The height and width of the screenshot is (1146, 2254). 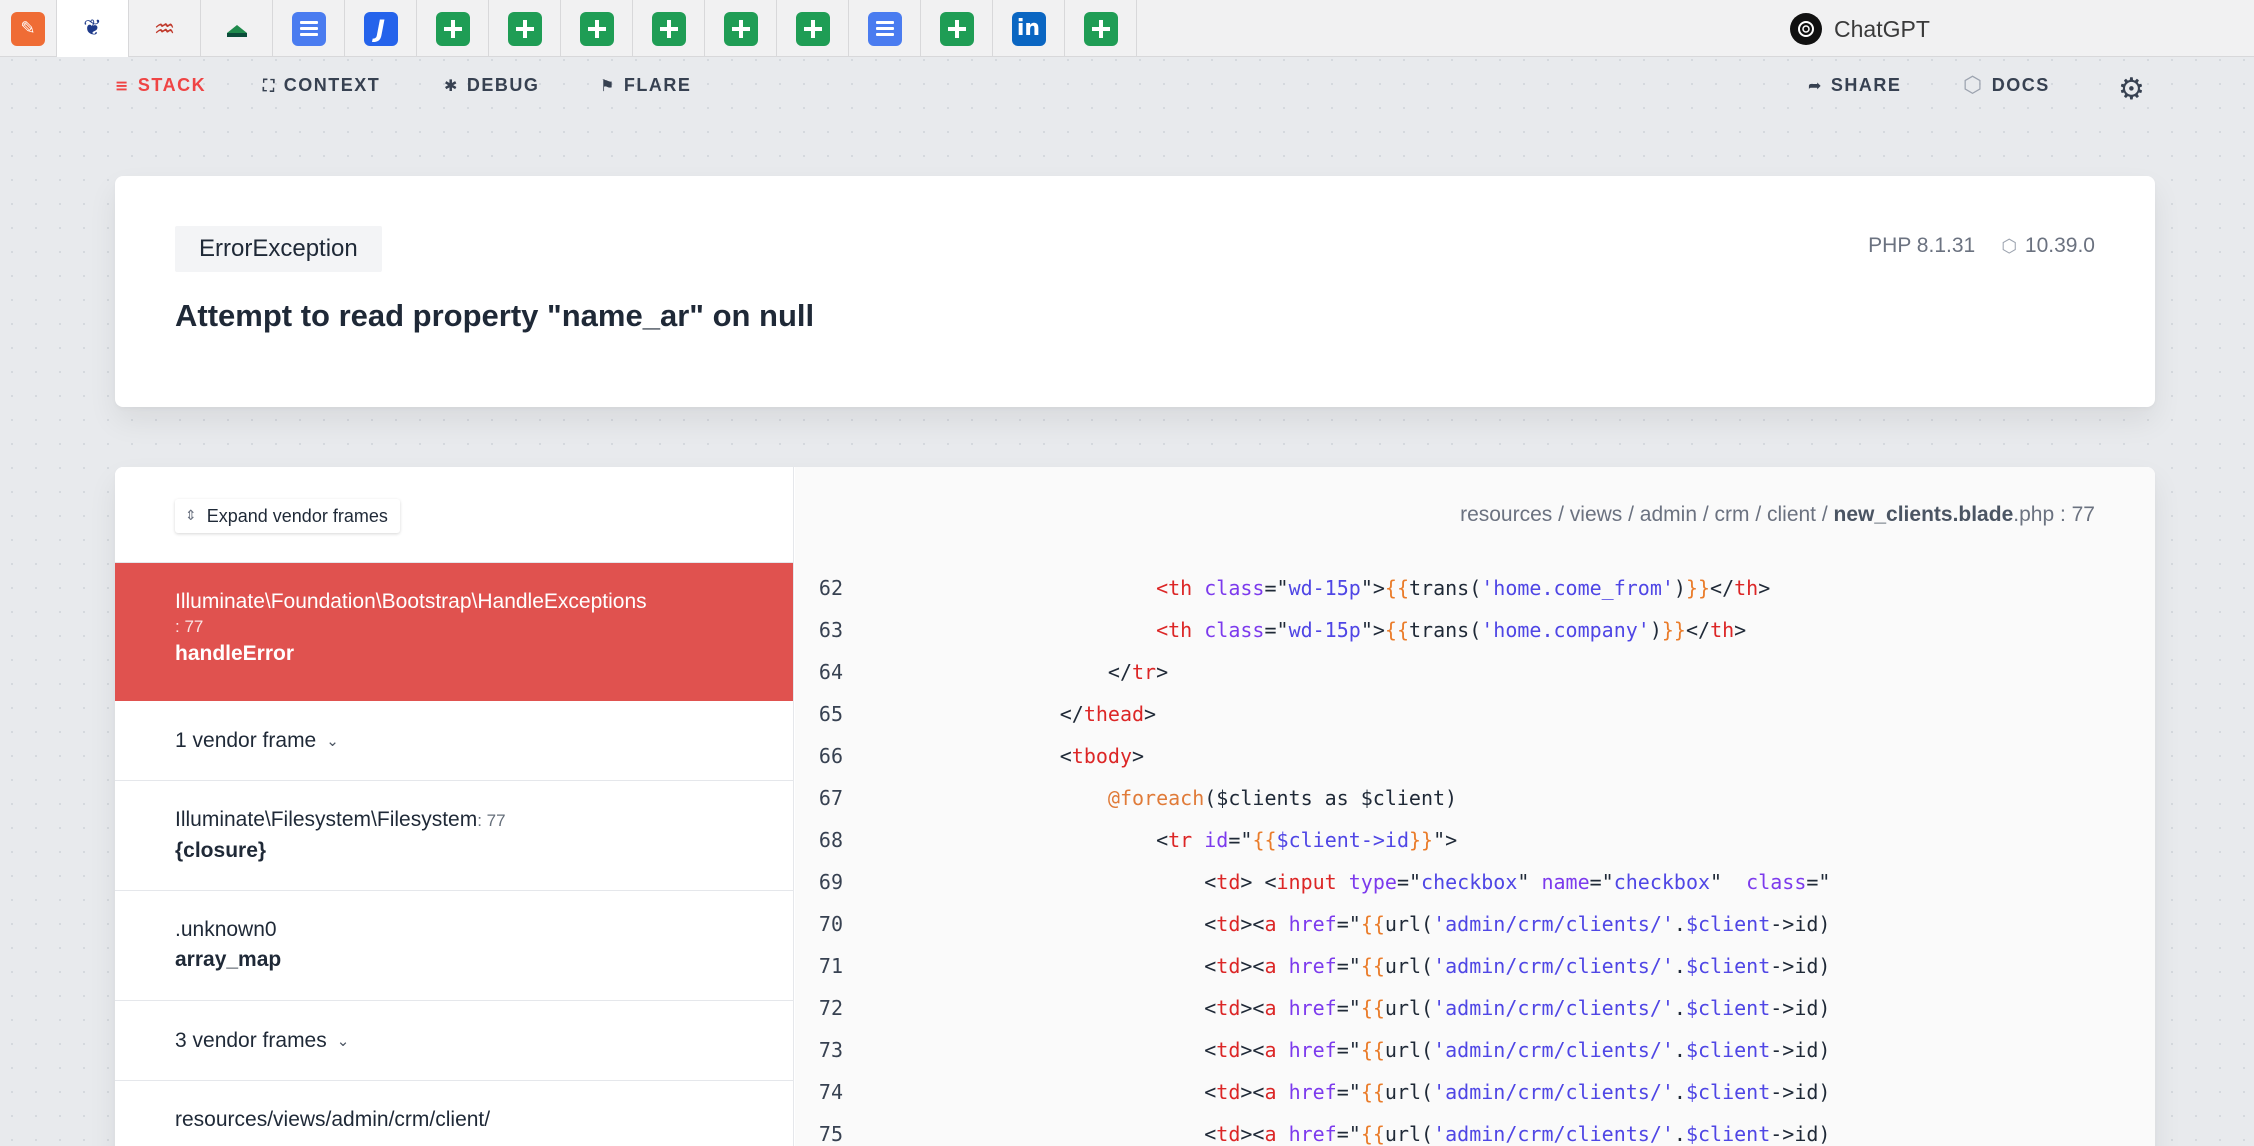 I want to click on tab-bird-app: ❦, so click(x=93, y=28).